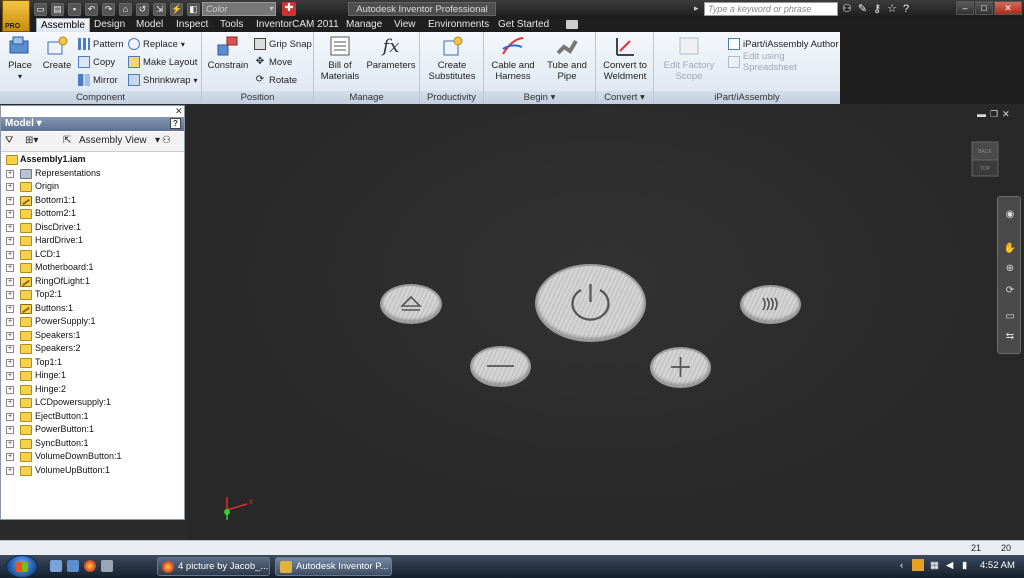 This screenshot has width=1024, height=578. Describe the element at coordinates (994, 114) in the screenshot. I see `restore-icon: ❐` at that location.